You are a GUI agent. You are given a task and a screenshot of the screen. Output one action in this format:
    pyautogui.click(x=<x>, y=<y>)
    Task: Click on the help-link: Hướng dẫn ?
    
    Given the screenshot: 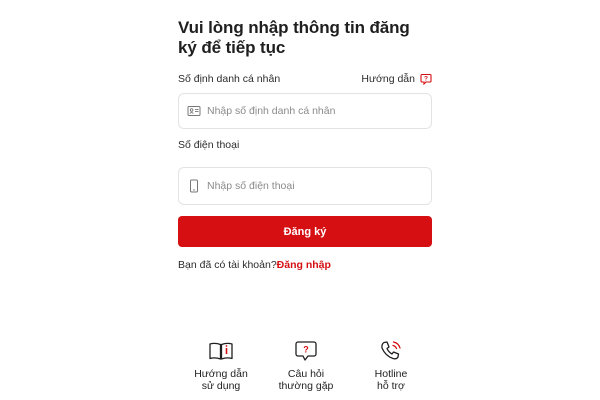 What is the action you would take?
    pyautogui.click(x=396, y=79)
    